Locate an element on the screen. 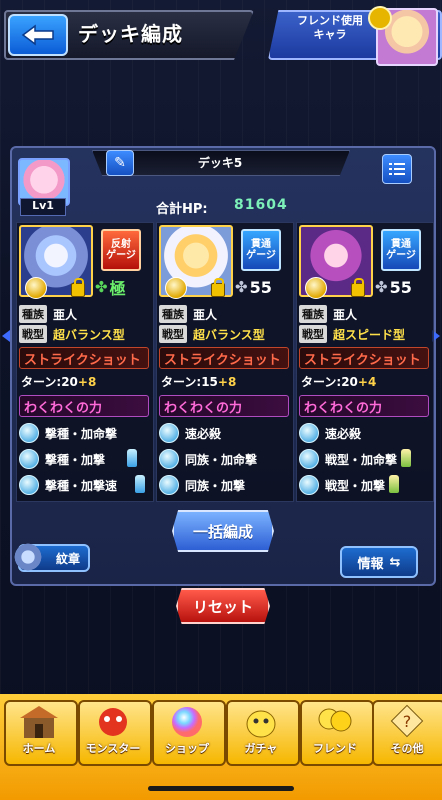 The height and width of the screenshot is (800, 442). ability-row: 撃種・加命撃 is located at coordinates (68, 433).